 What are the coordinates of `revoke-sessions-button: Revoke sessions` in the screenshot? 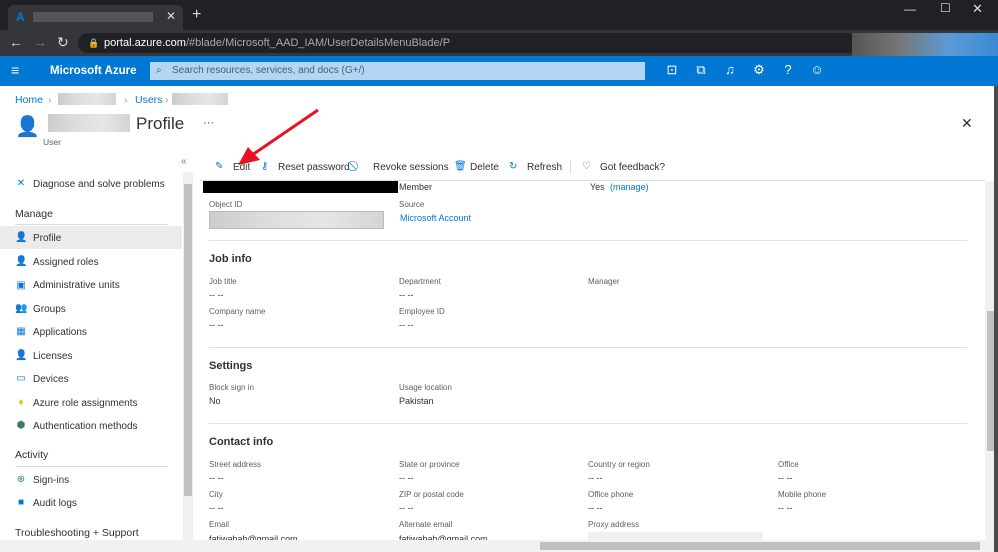 It's located at (411, 167).